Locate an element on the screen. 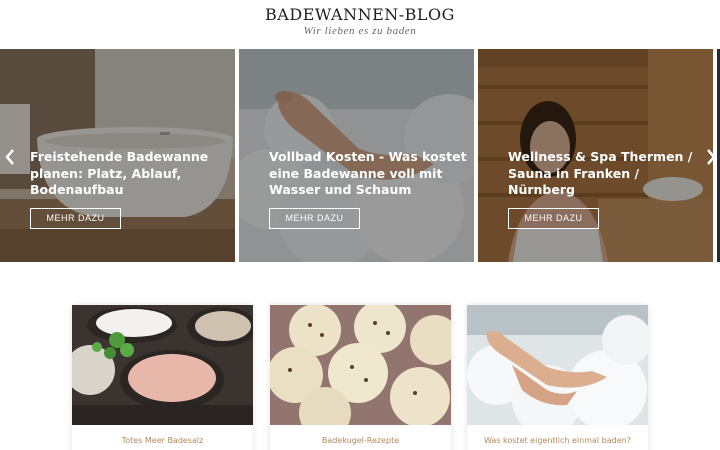  card-title: Totes Meer Badesalz is located at coordinates (162, 440).